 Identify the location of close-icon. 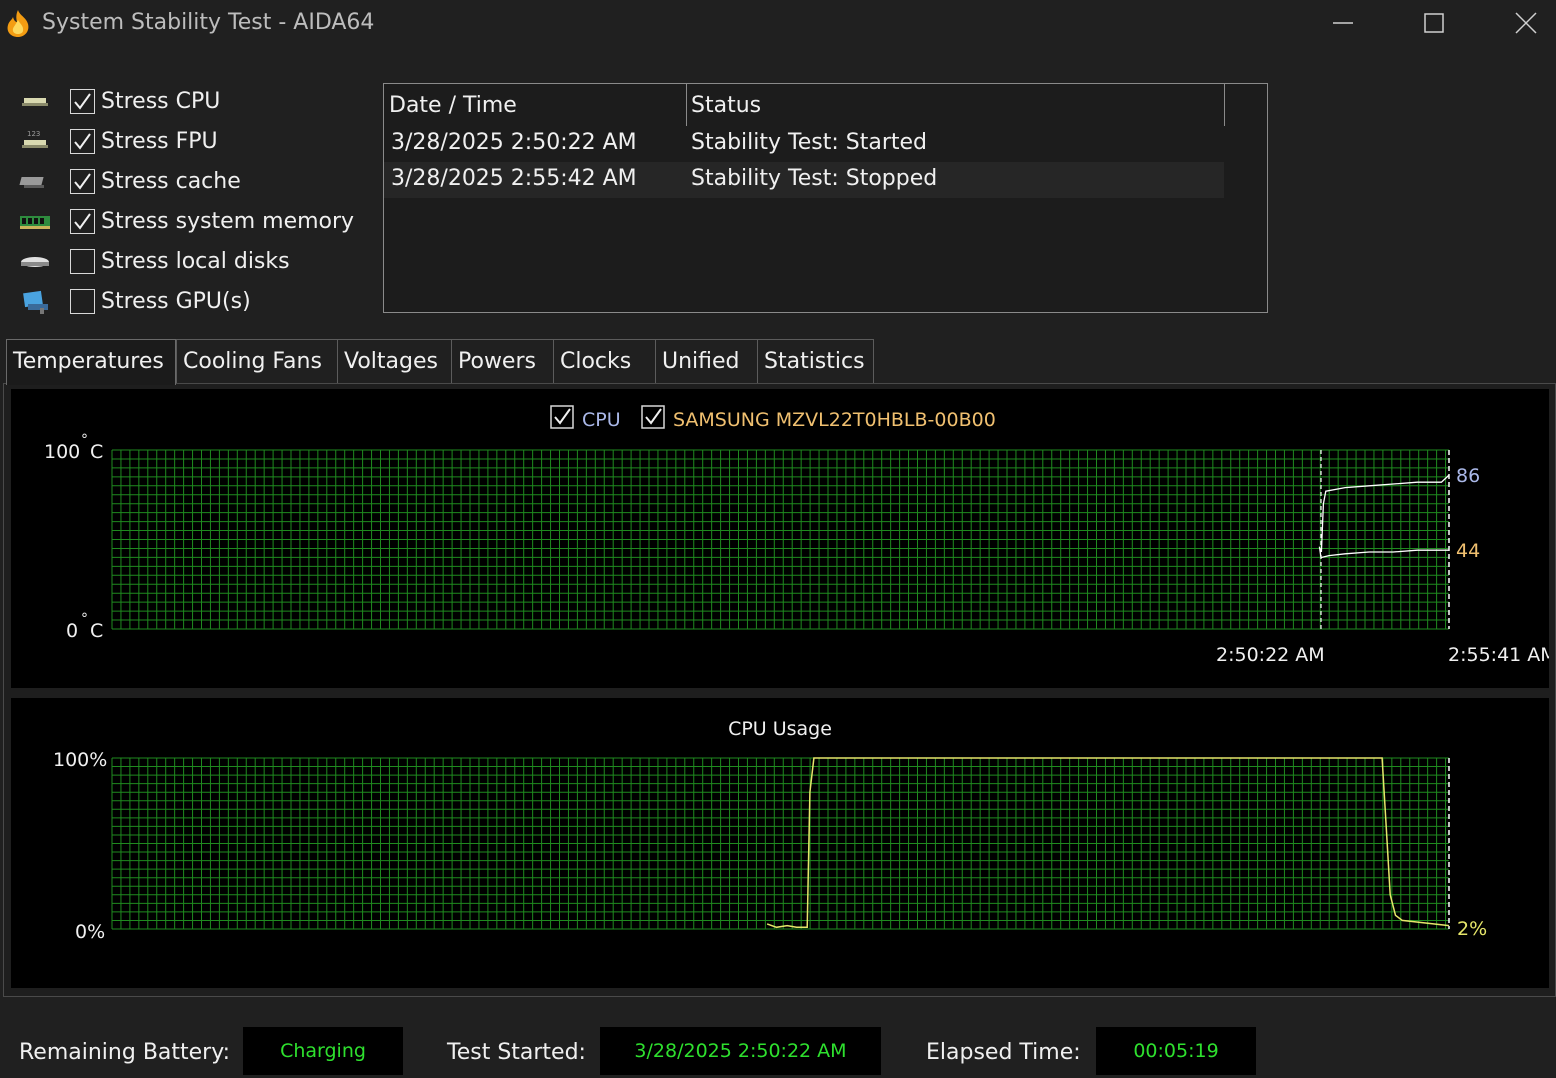
(1526, 23).